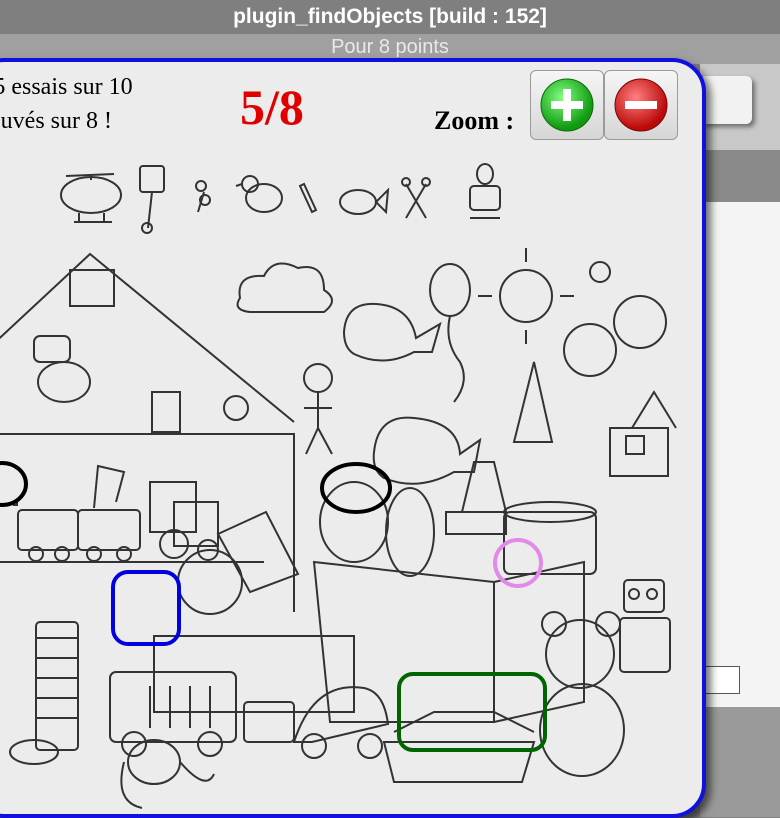 The width and height of the screenshot is (780, 818). I want to click on target-wind-up-key, so click(203, 196).